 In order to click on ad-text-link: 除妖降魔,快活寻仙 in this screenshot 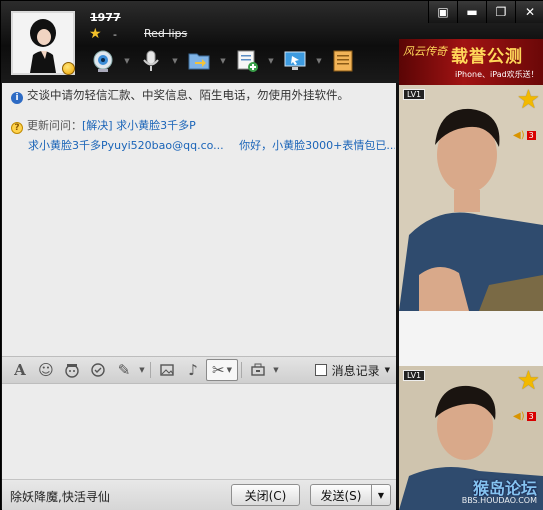, I will do `click(60, 496)`.